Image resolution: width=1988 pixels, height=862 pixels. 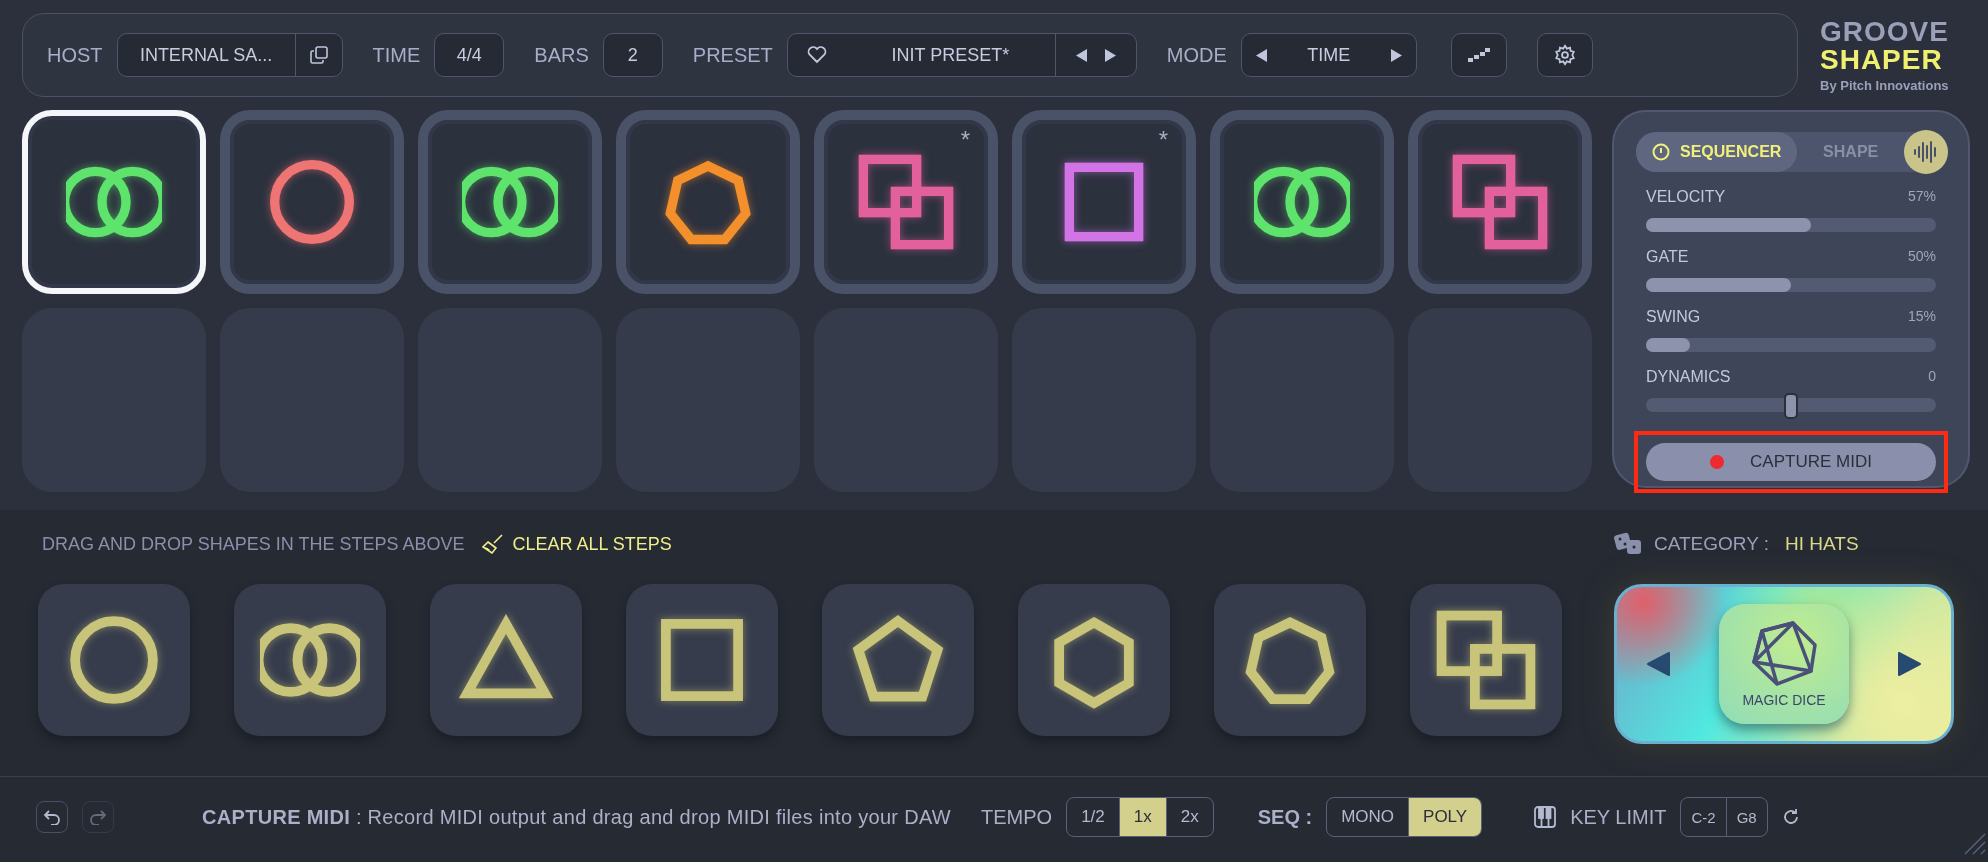 What do you see at coordinates (493, 544) in the screenshot?
I see `broom-icon` at bounding box center [493, 544].